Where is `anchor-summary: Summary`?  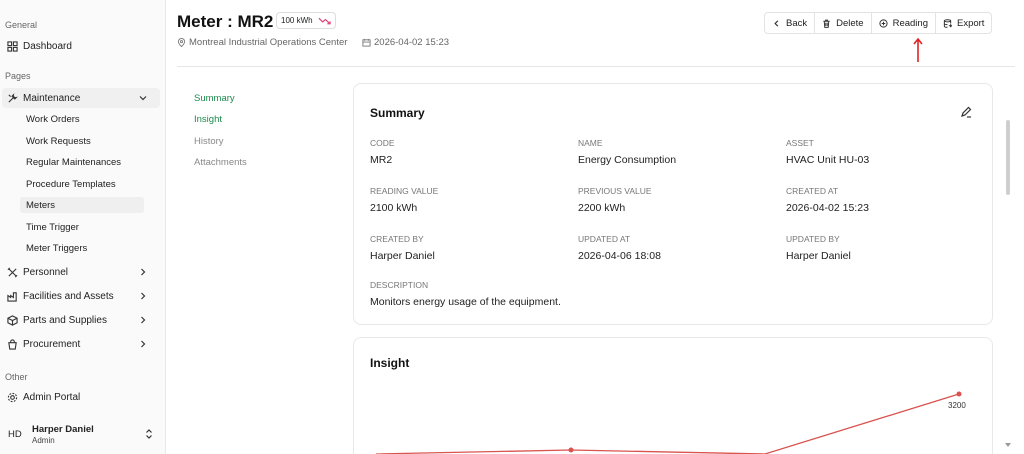 anchor-summary: Summary is located at coordinates (214, 98).